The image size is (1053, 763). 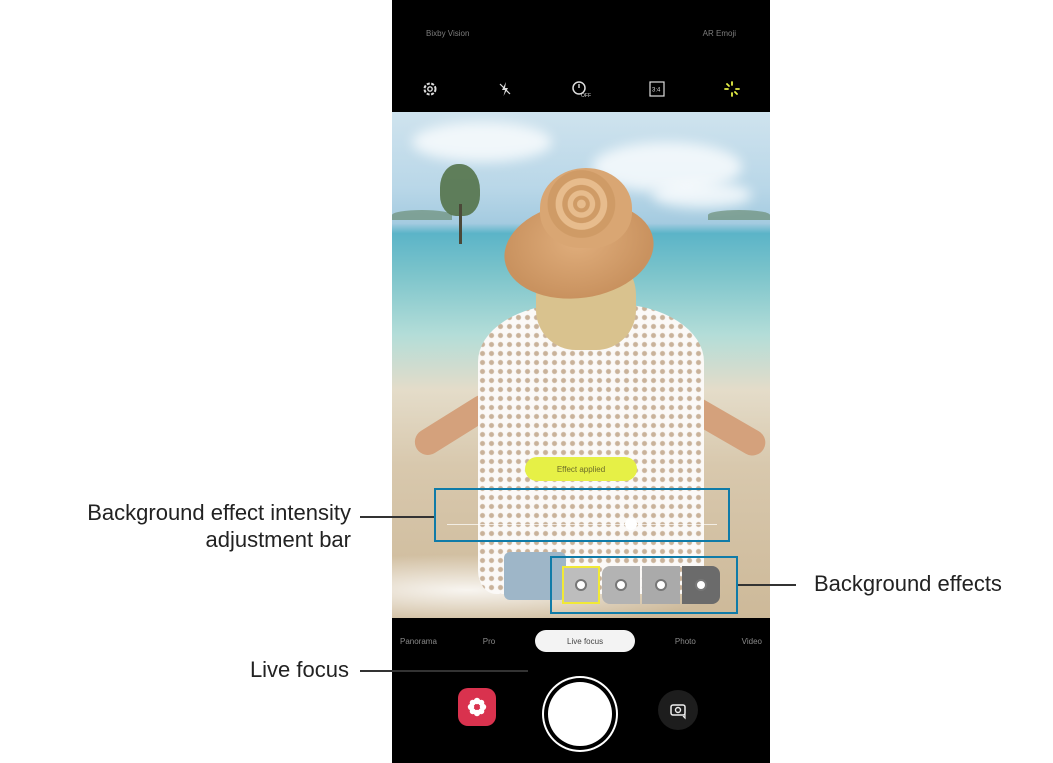 I want to click on intensity-bar-label-line1: Background effect intensity, so click(x=219, y=512).